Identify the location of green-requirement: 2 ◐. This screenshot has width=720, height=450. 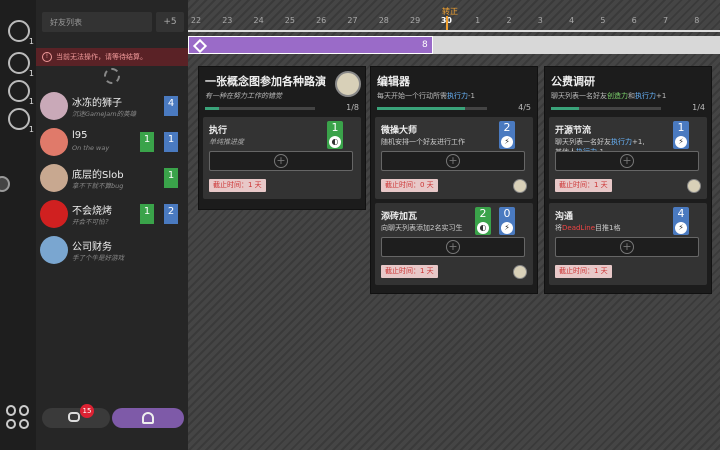
(483, 221).